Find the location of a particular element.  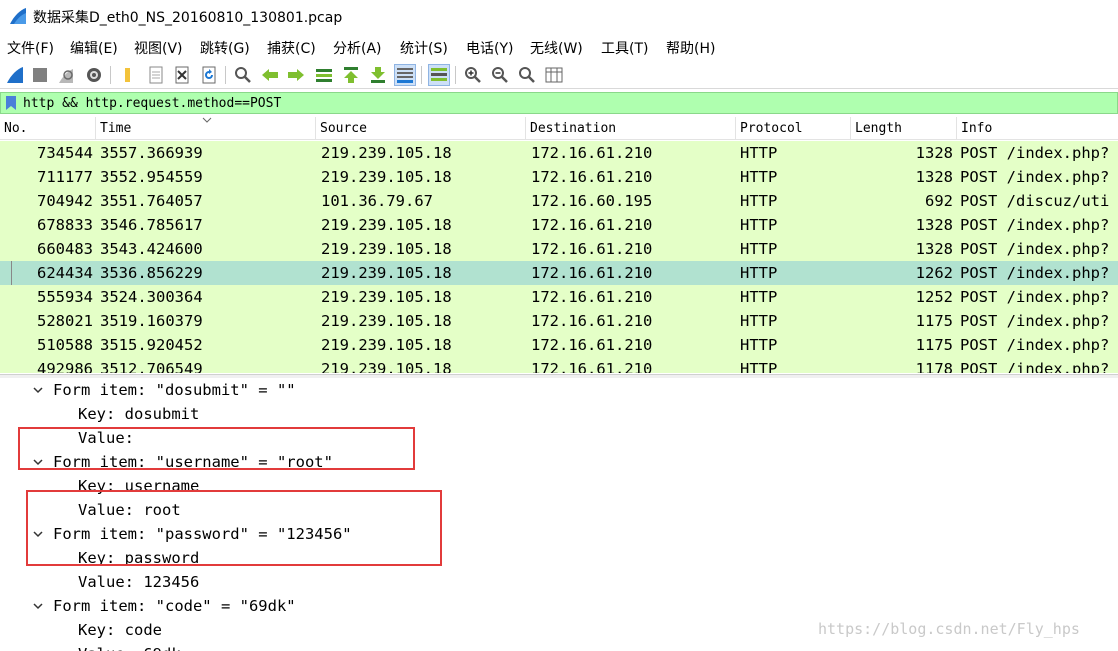

menu-view: 视图(V) is located at coordinates (158, 48).